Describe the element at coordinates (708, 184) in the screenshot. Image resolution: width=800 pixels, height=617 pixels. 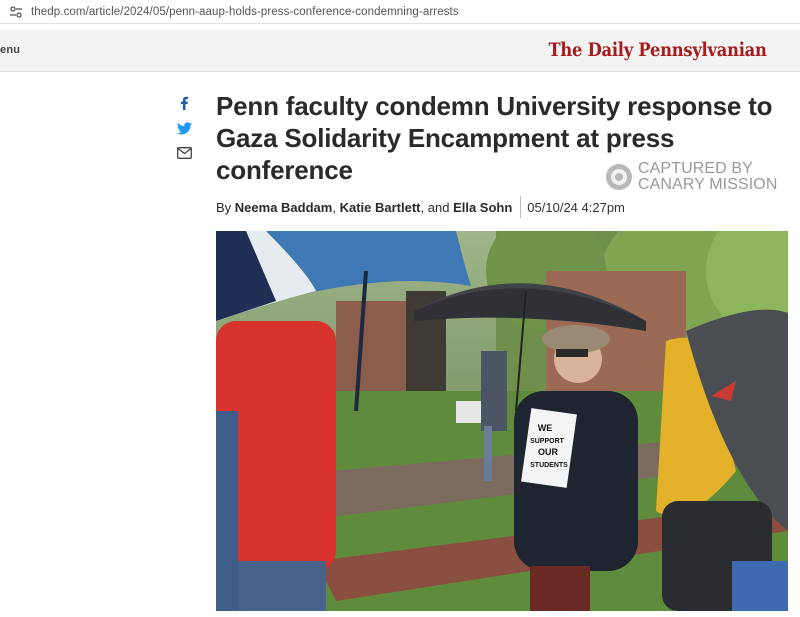
I see `watermark-line-2: CANARY MISSION` at that location.